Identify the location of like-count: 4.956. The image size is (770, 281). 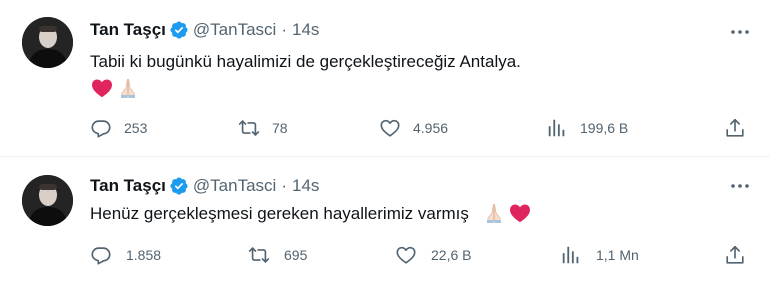
(431, 128).